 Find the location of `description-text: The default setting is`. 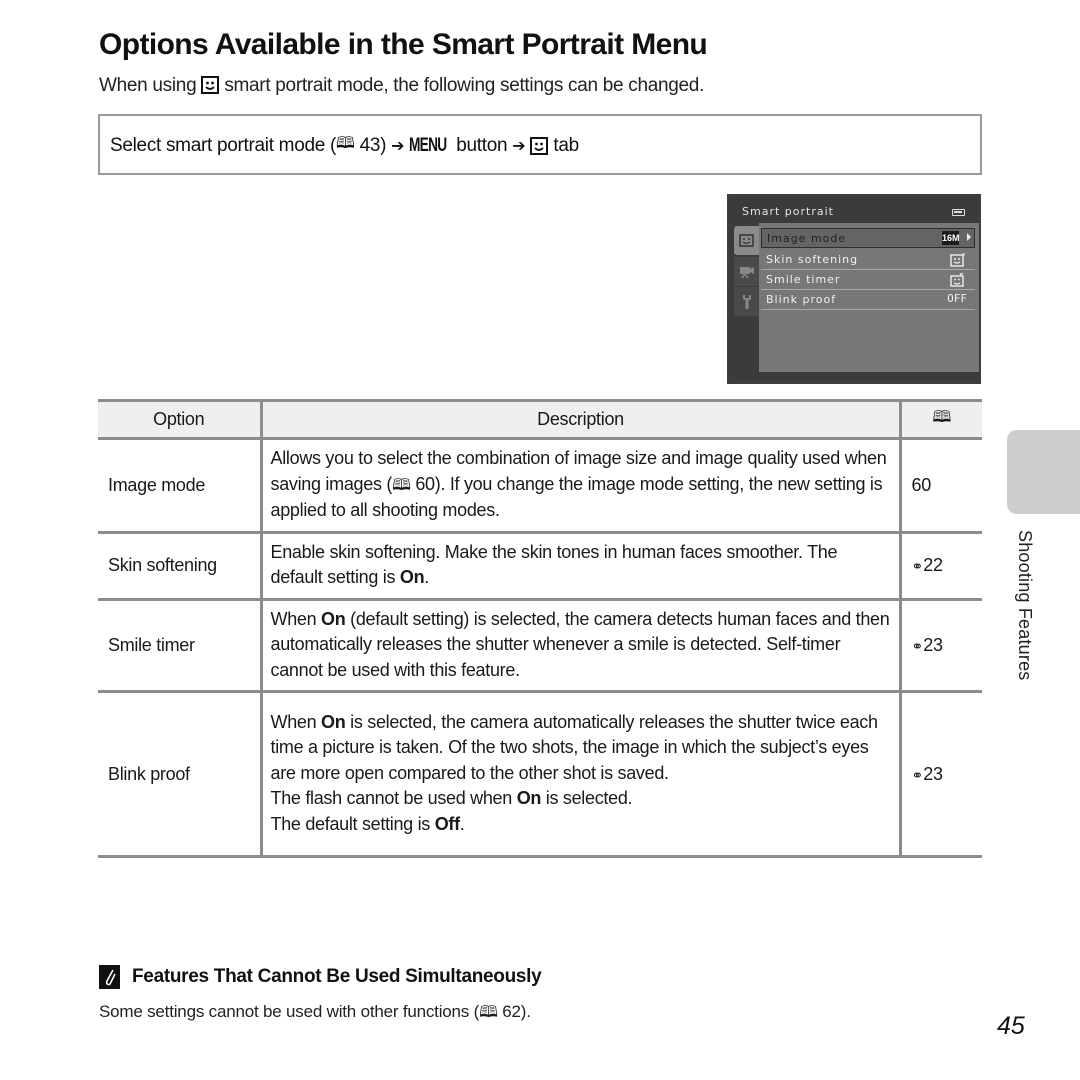

description-text: The default setting is is located at coordinates (352, 823).